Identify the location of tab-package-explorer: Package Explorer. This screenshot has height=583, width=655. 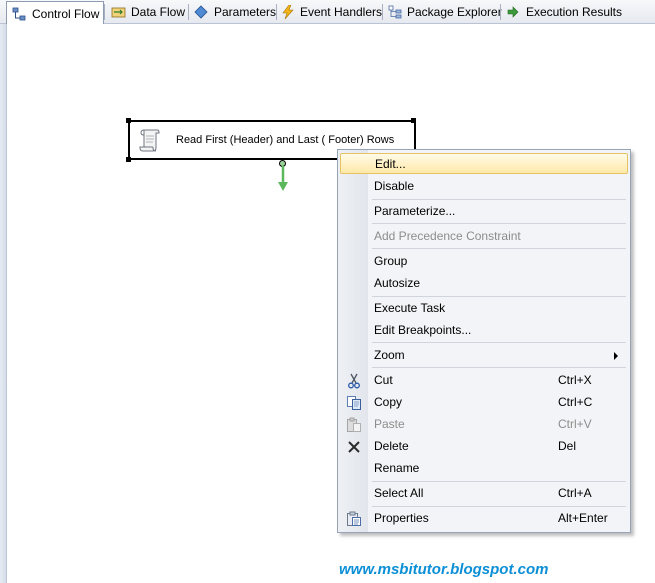
(443, 12).